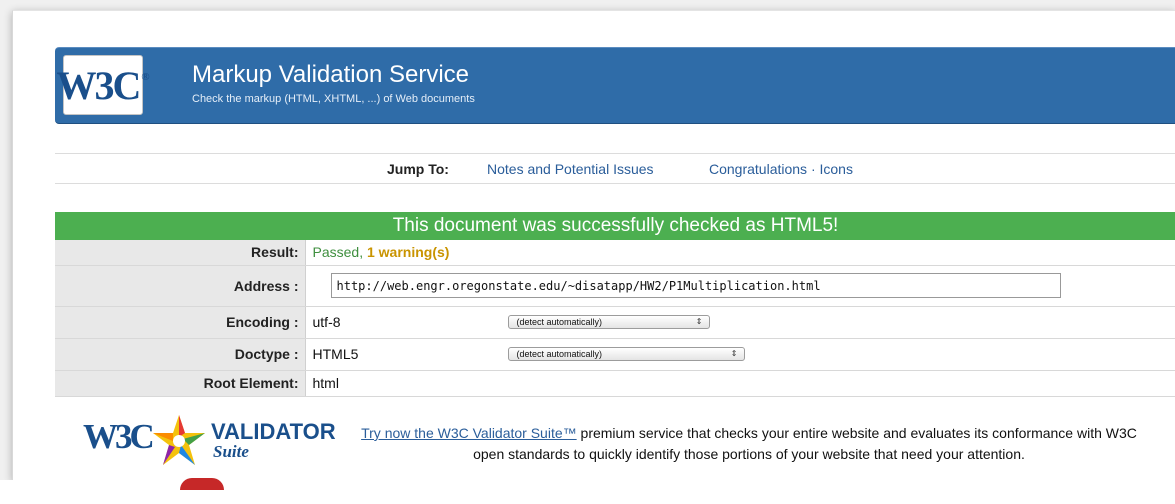 The image size is (1175, 504). I want to click on address-input, so click(695, 285).